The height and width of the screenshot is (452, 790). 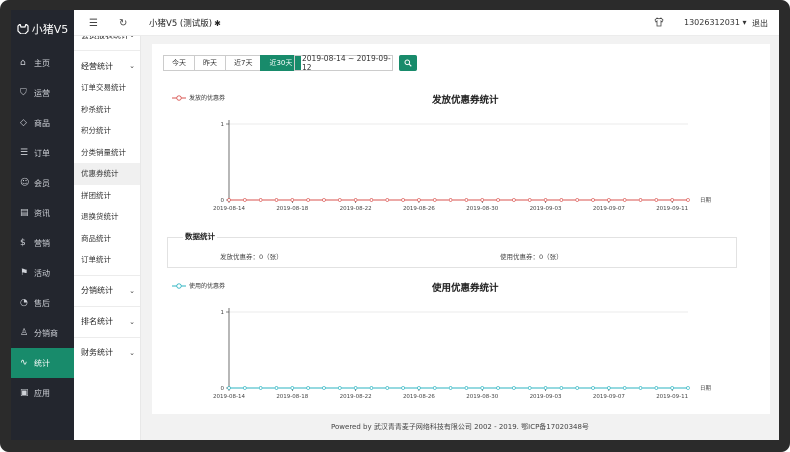 I want to click on sidebar-item: ⚑ 活动, so click(x=42, y=273).